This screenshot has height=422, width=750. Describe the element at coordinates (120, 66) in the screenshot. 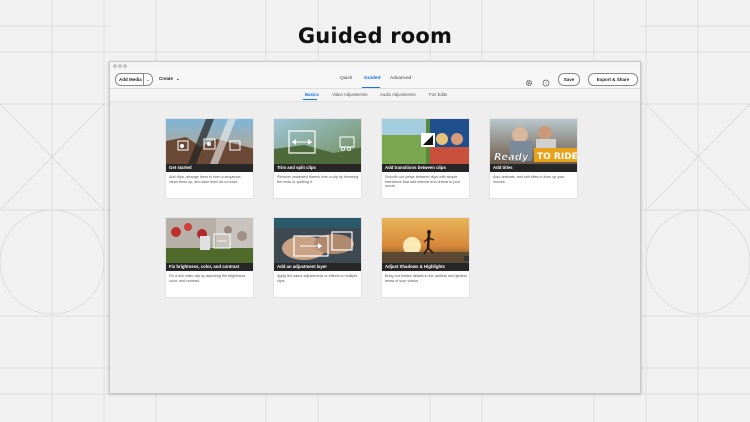

I see `window-minimize-dot` at that location.